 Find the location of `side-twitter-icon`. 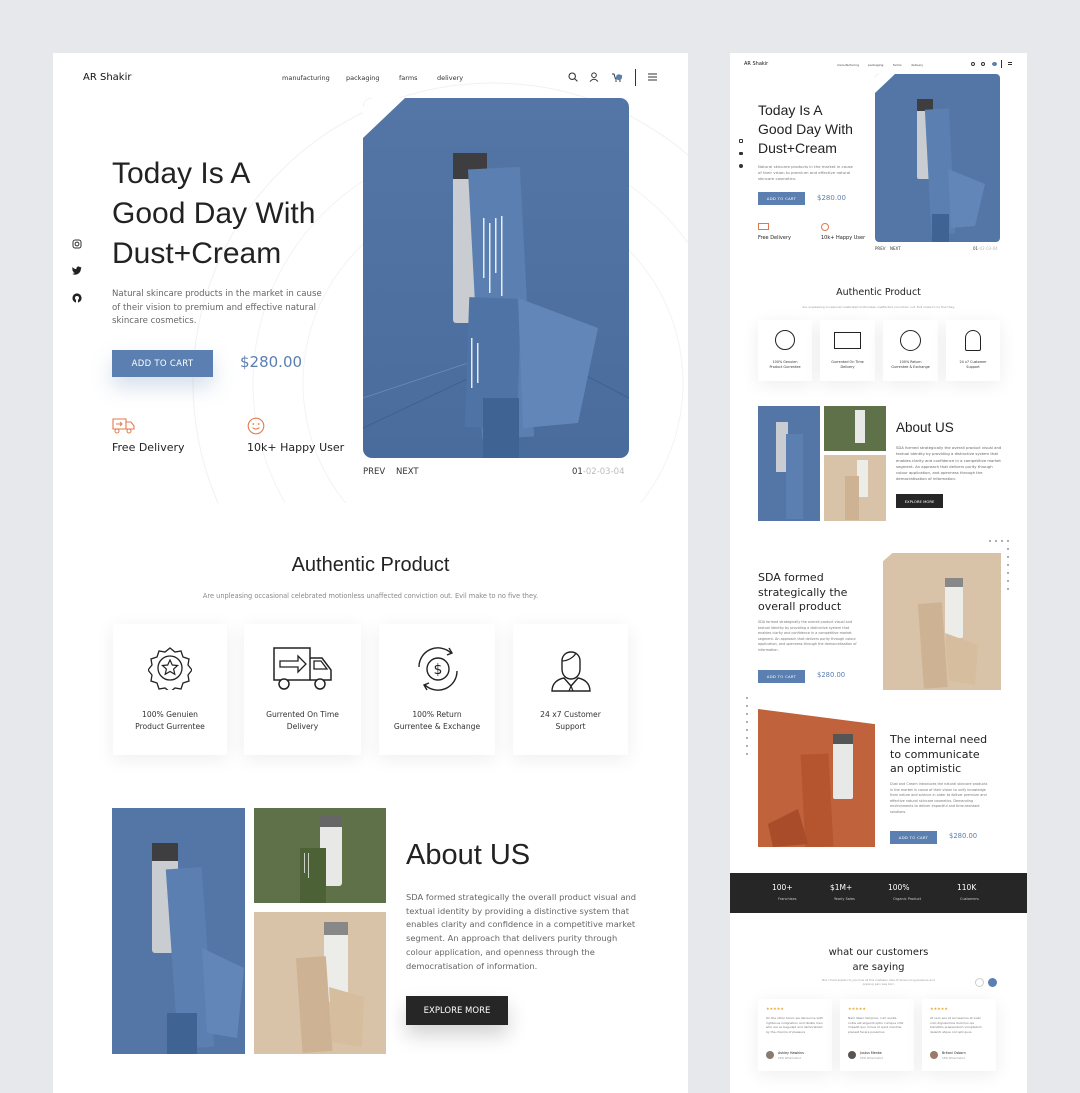

side-twitter-icon is located at coordinates (741, 153).